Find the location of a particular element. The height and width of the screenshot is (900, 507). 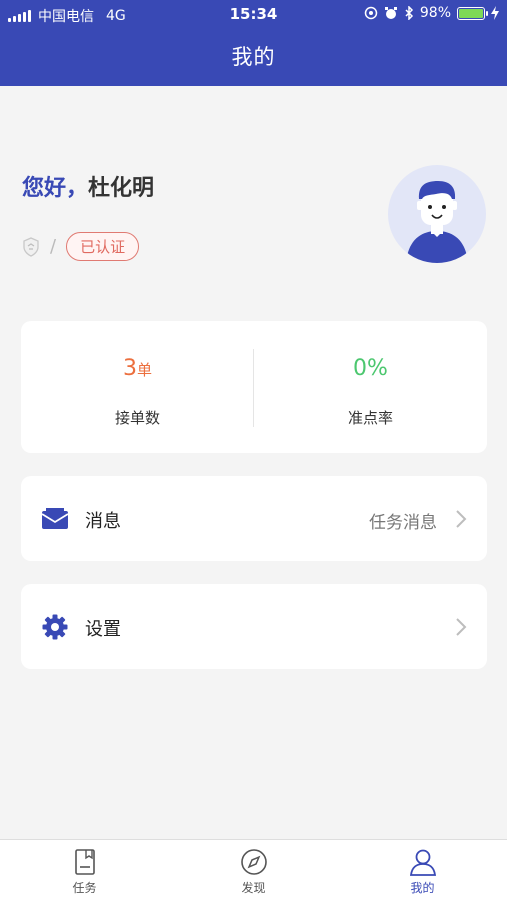

orders-value: 3 is located at coordinates (129, 368).